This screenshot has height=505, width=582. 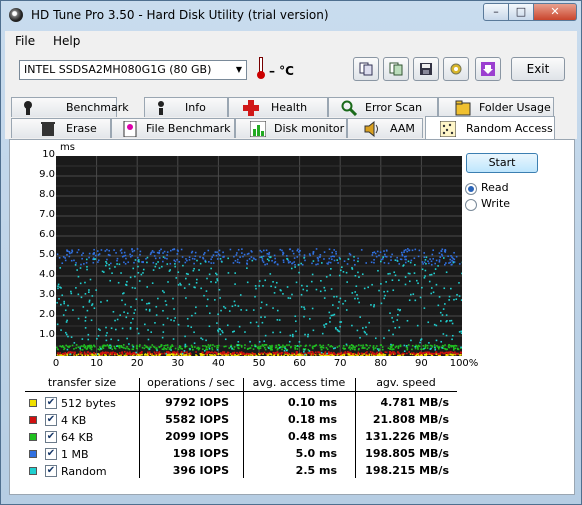 I want to click on thermometer-icon, so click(x=261, y=68).